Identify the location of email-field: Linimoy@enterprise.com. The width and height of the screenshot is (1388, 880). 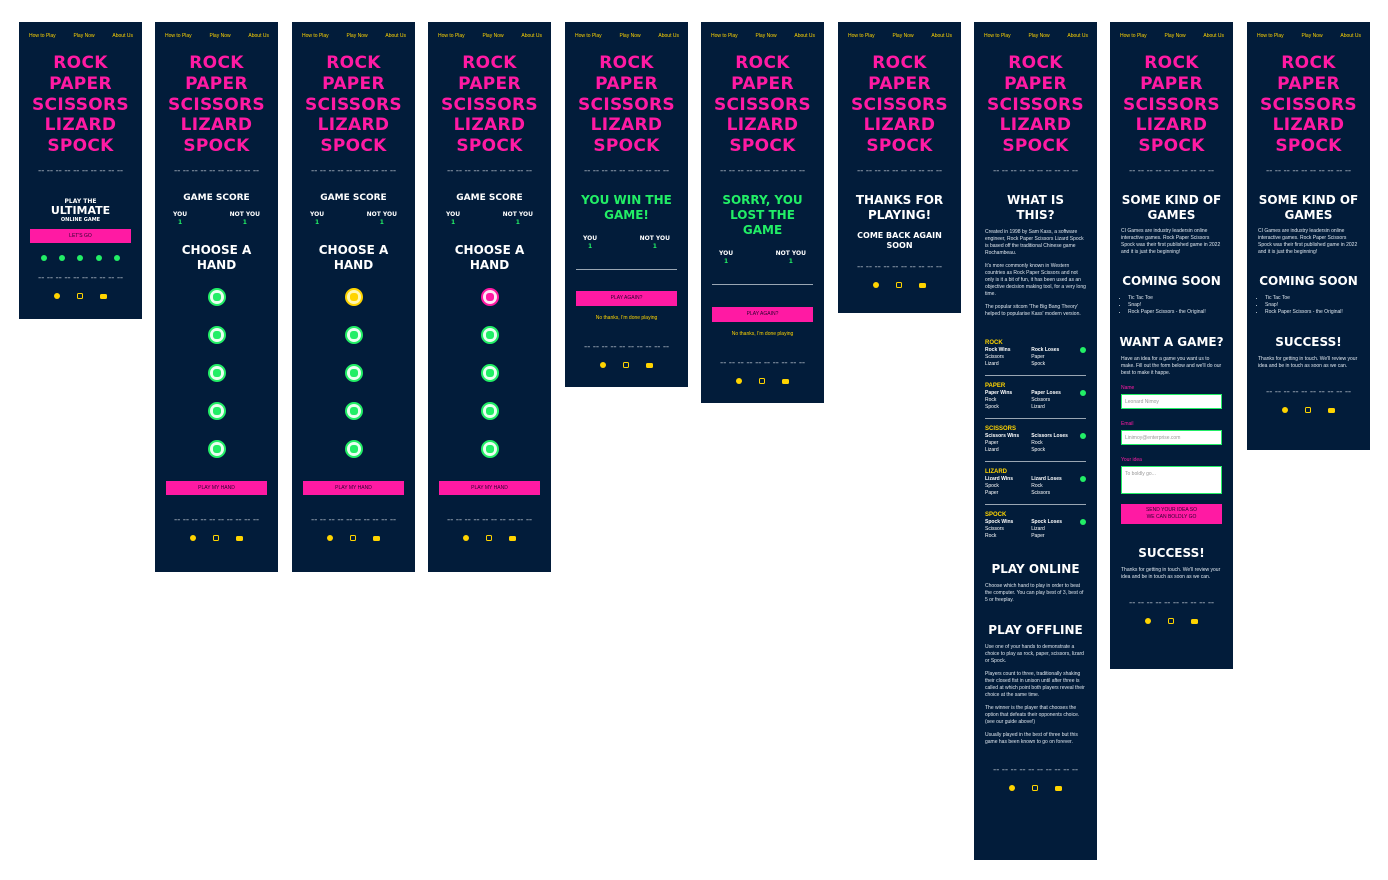
(1171, 437).